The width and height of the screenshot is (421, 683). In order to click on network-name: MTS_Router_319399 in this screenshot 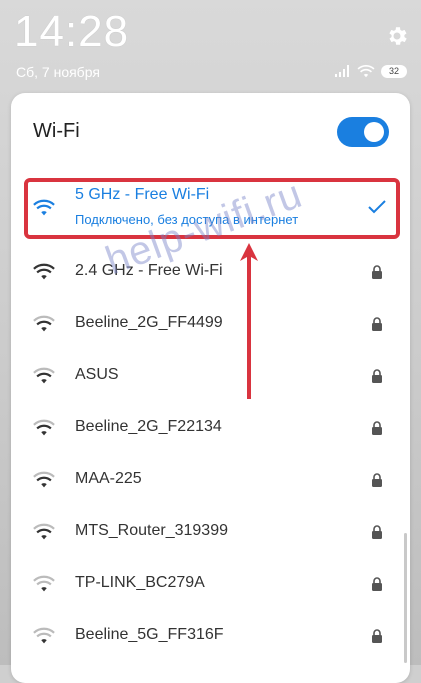, I will do `click(151, 530)`.